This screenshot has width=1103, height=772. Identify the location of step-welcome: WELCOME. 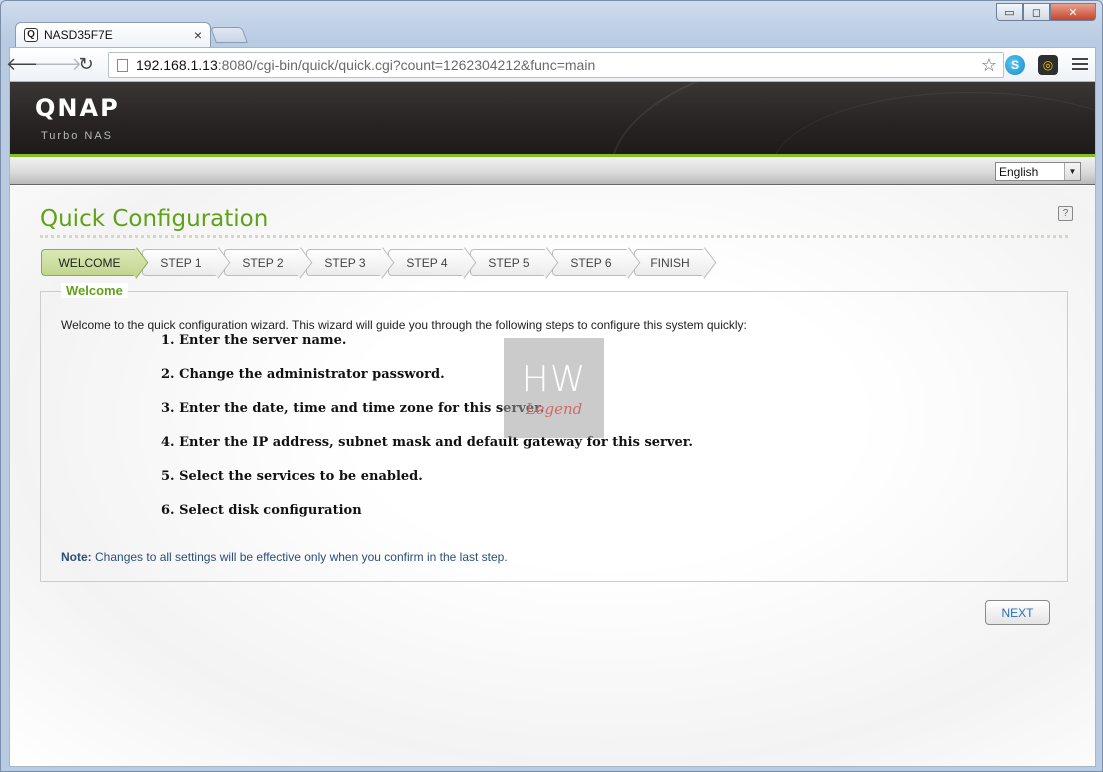
(89, 262).